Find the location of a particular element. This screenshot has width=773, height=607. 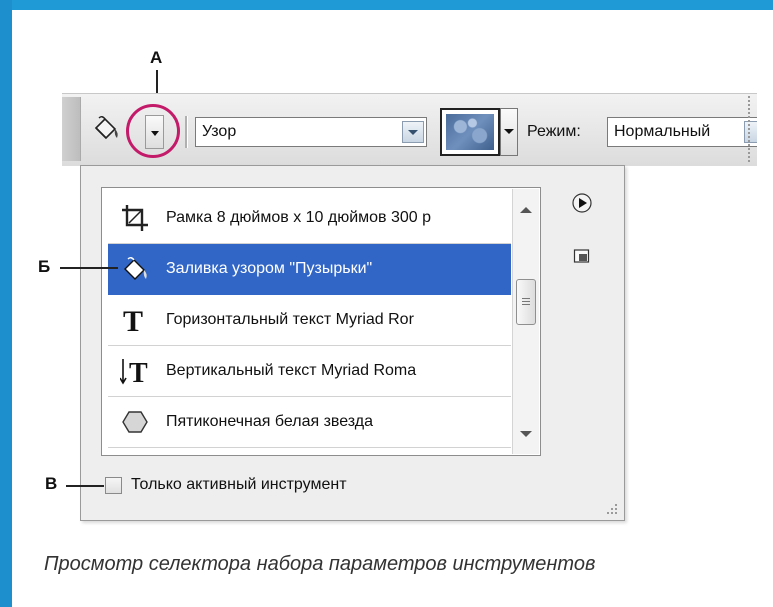

horizontal-type-icon: T is located at coordinates (135, 321).